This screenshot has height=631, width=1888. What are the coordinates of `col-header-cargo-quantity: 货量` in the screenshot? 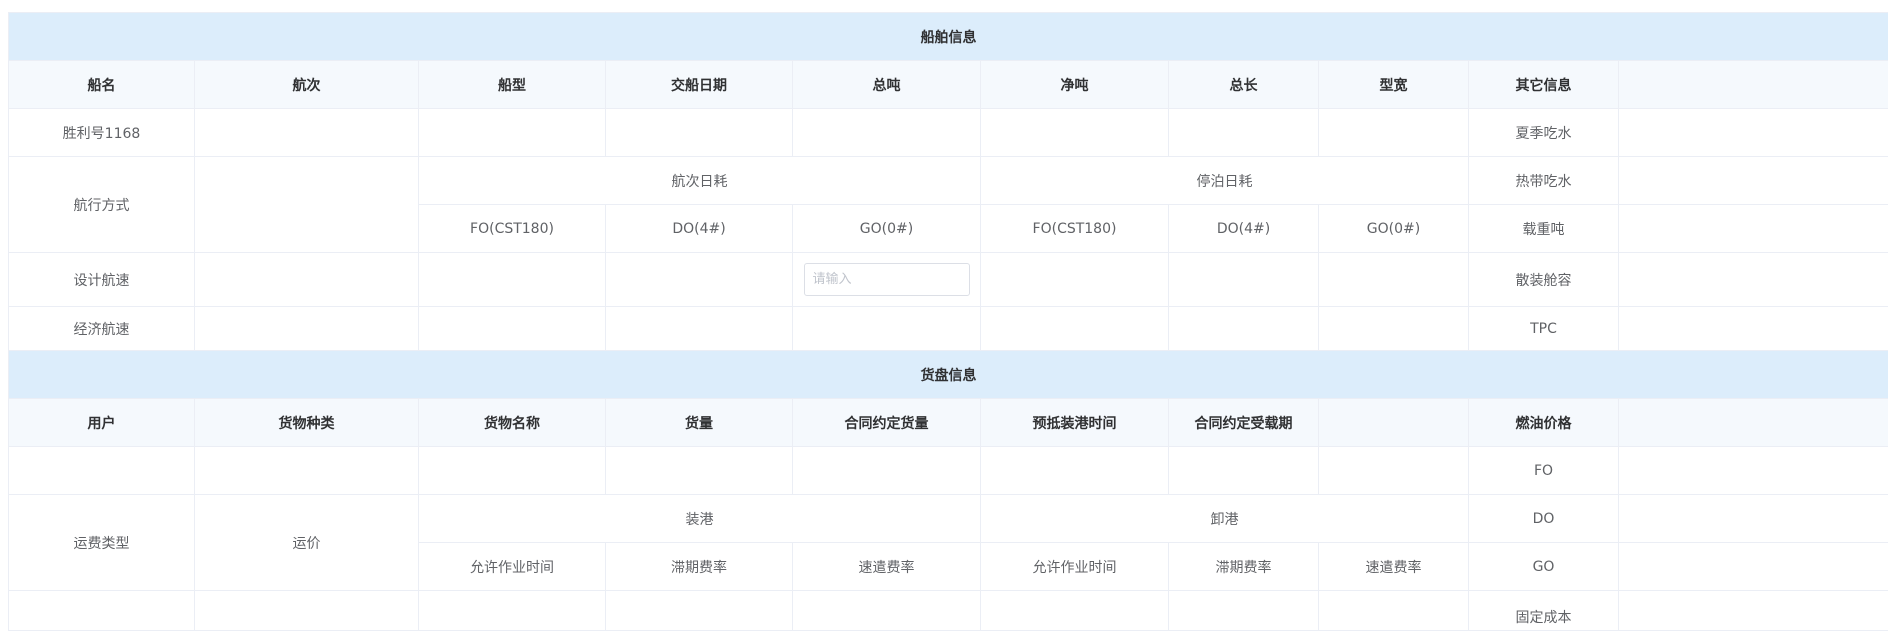 It's located at (699, 423).